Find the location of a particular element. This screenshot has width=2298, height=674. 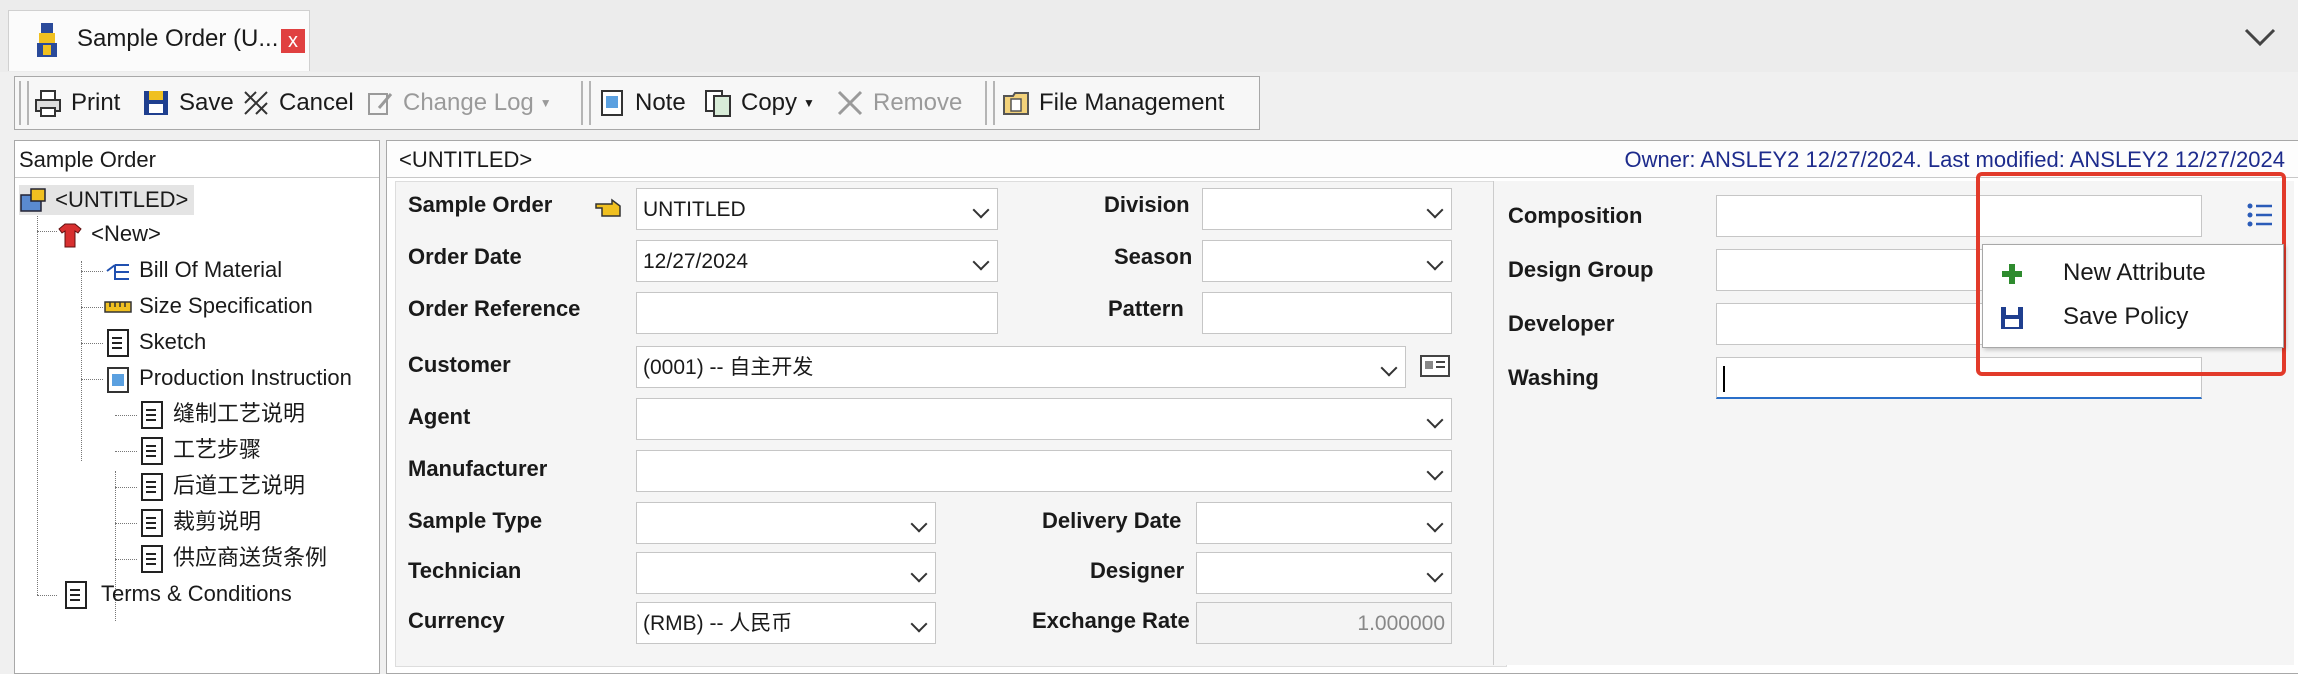

tree-item-prod-child: 后道工艺说明 is located at coordinates (222, 486).